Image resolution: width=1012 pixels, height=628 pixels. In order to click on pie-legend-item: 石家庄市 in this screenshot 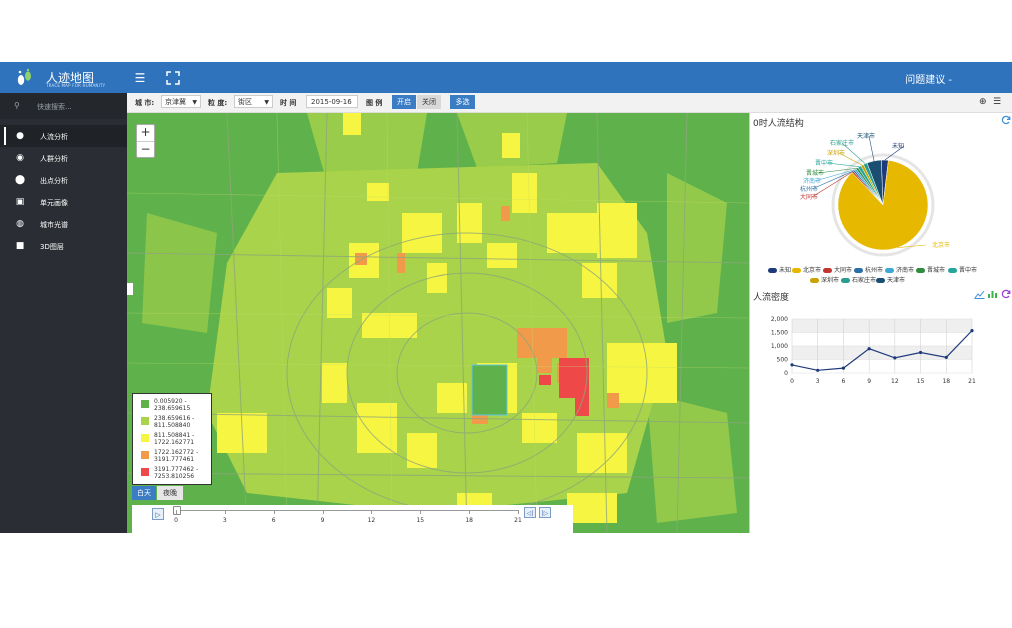, I will do `click(858, 279)`.